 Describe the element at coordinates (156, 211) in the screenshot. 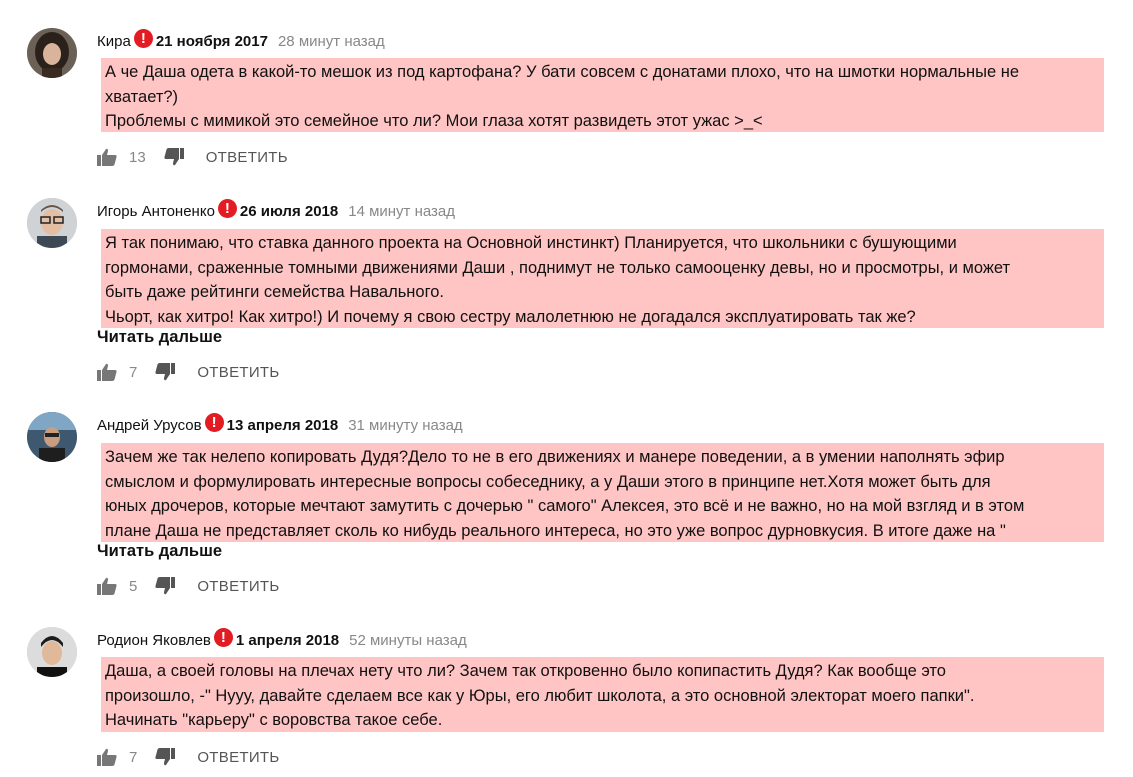

I see `author-name: Игорь Антоненко` at that location.